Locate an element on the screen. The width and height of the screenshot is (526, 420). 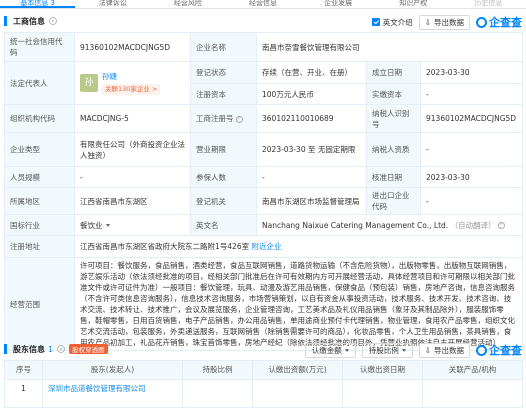
tab-development: 企业发展 is located at coordinates (338, 4).